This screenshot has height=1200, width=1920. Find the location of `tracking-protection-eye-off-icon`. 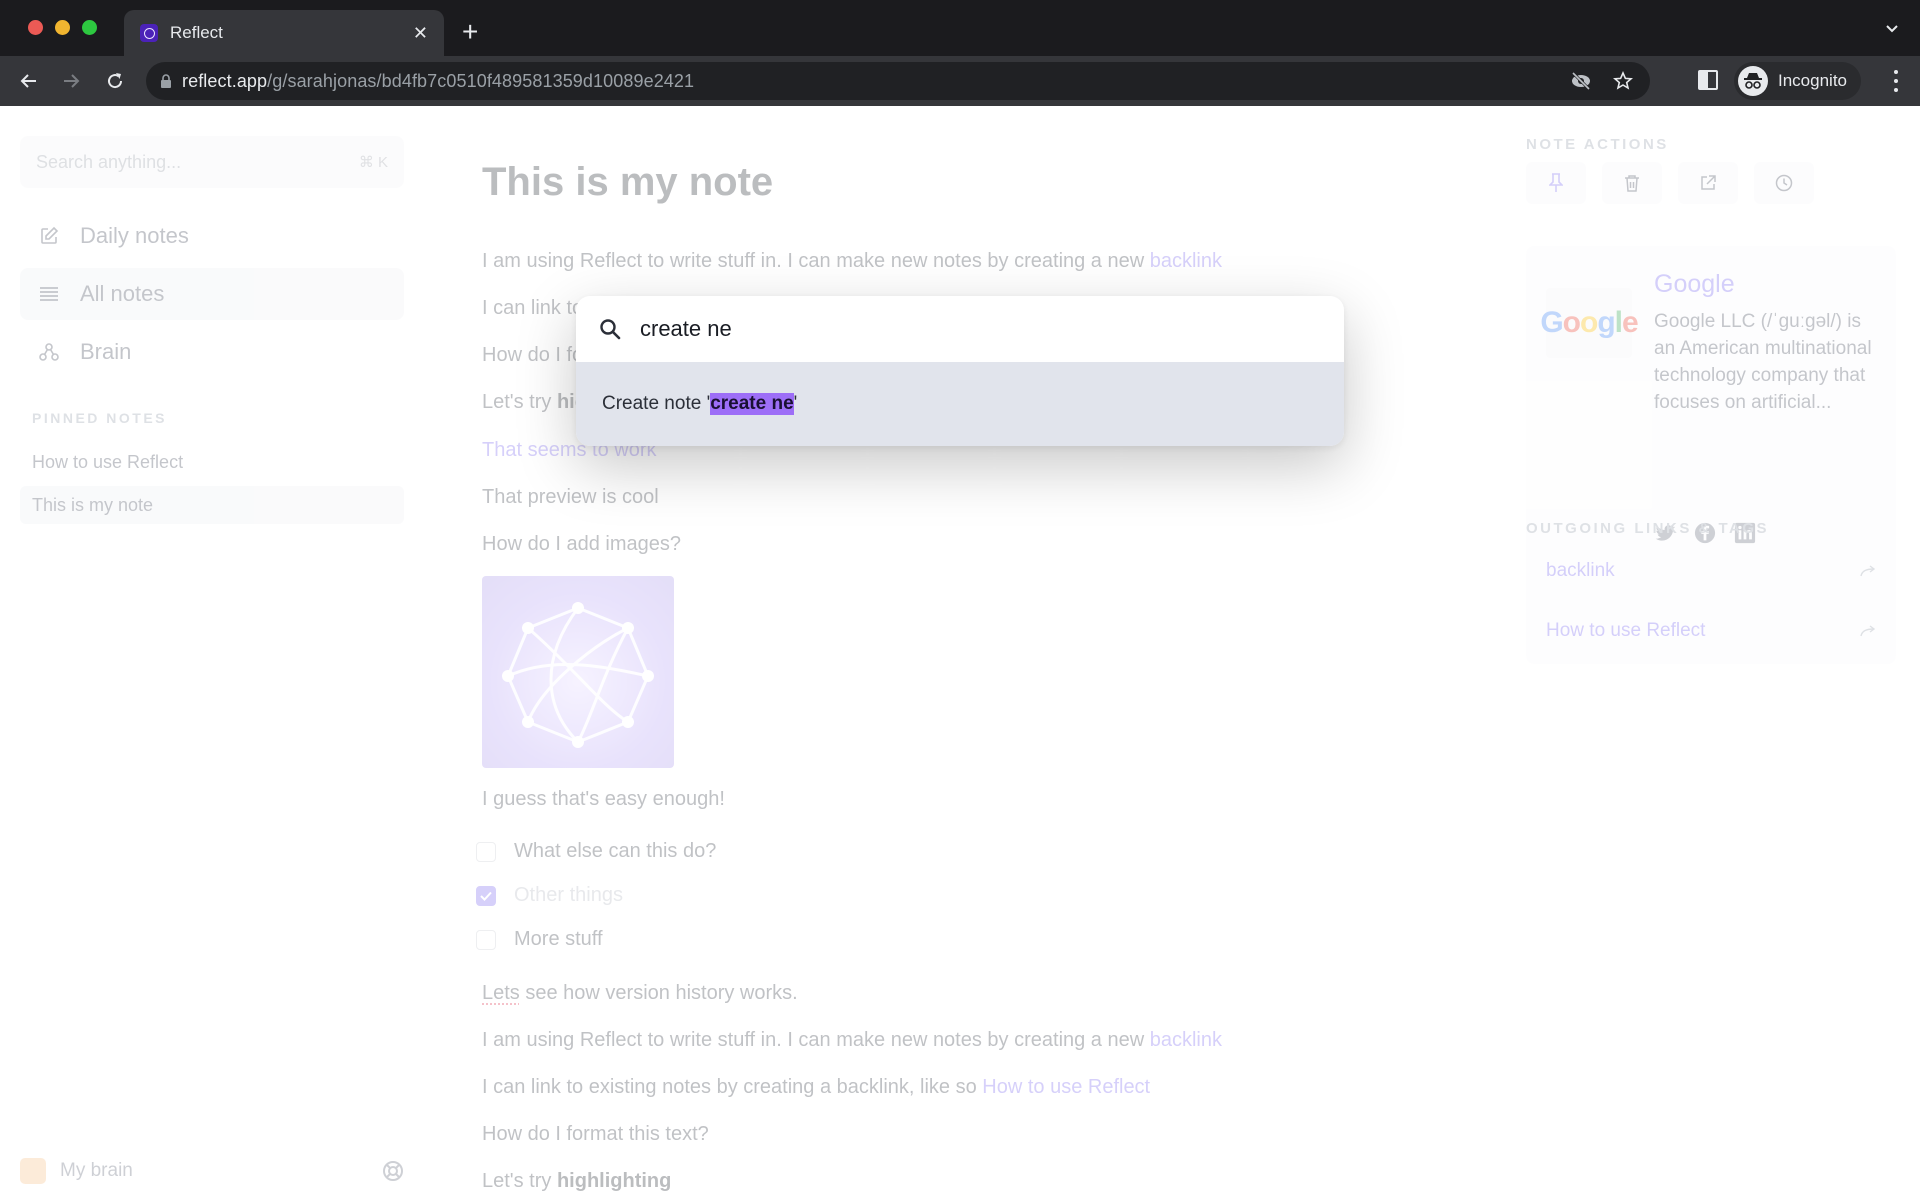

tracking-protection-eye-off-icon is located at coordinates (1581, 81).